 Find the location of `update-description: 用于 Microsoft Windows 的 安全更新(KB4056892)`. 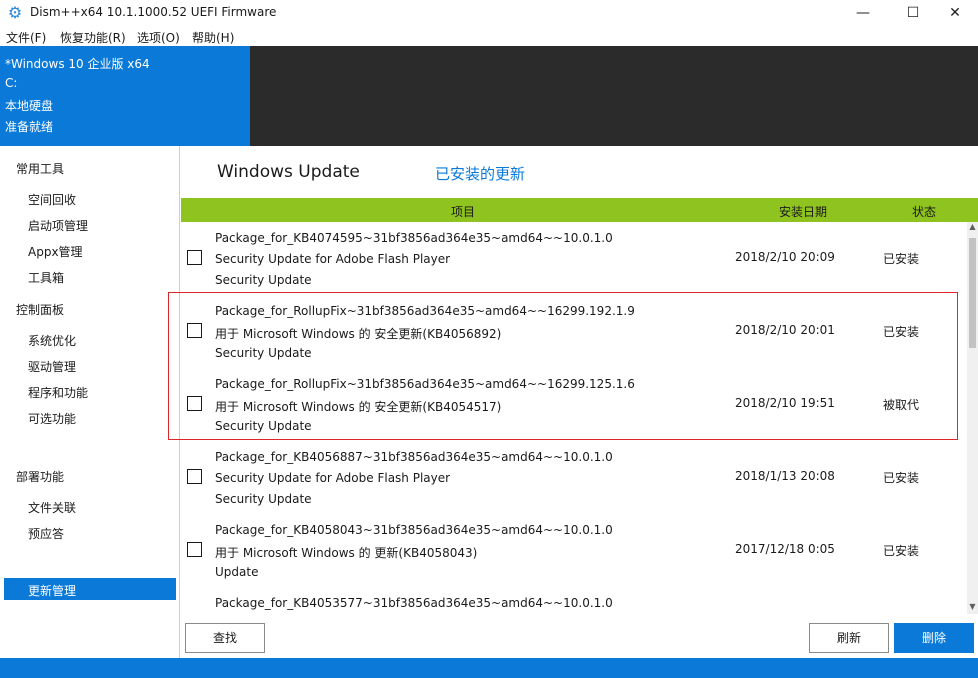

update-description: 用于 Microsoft Windows 的 安全更新(KB4056892) is located at coordinates (358, 334).